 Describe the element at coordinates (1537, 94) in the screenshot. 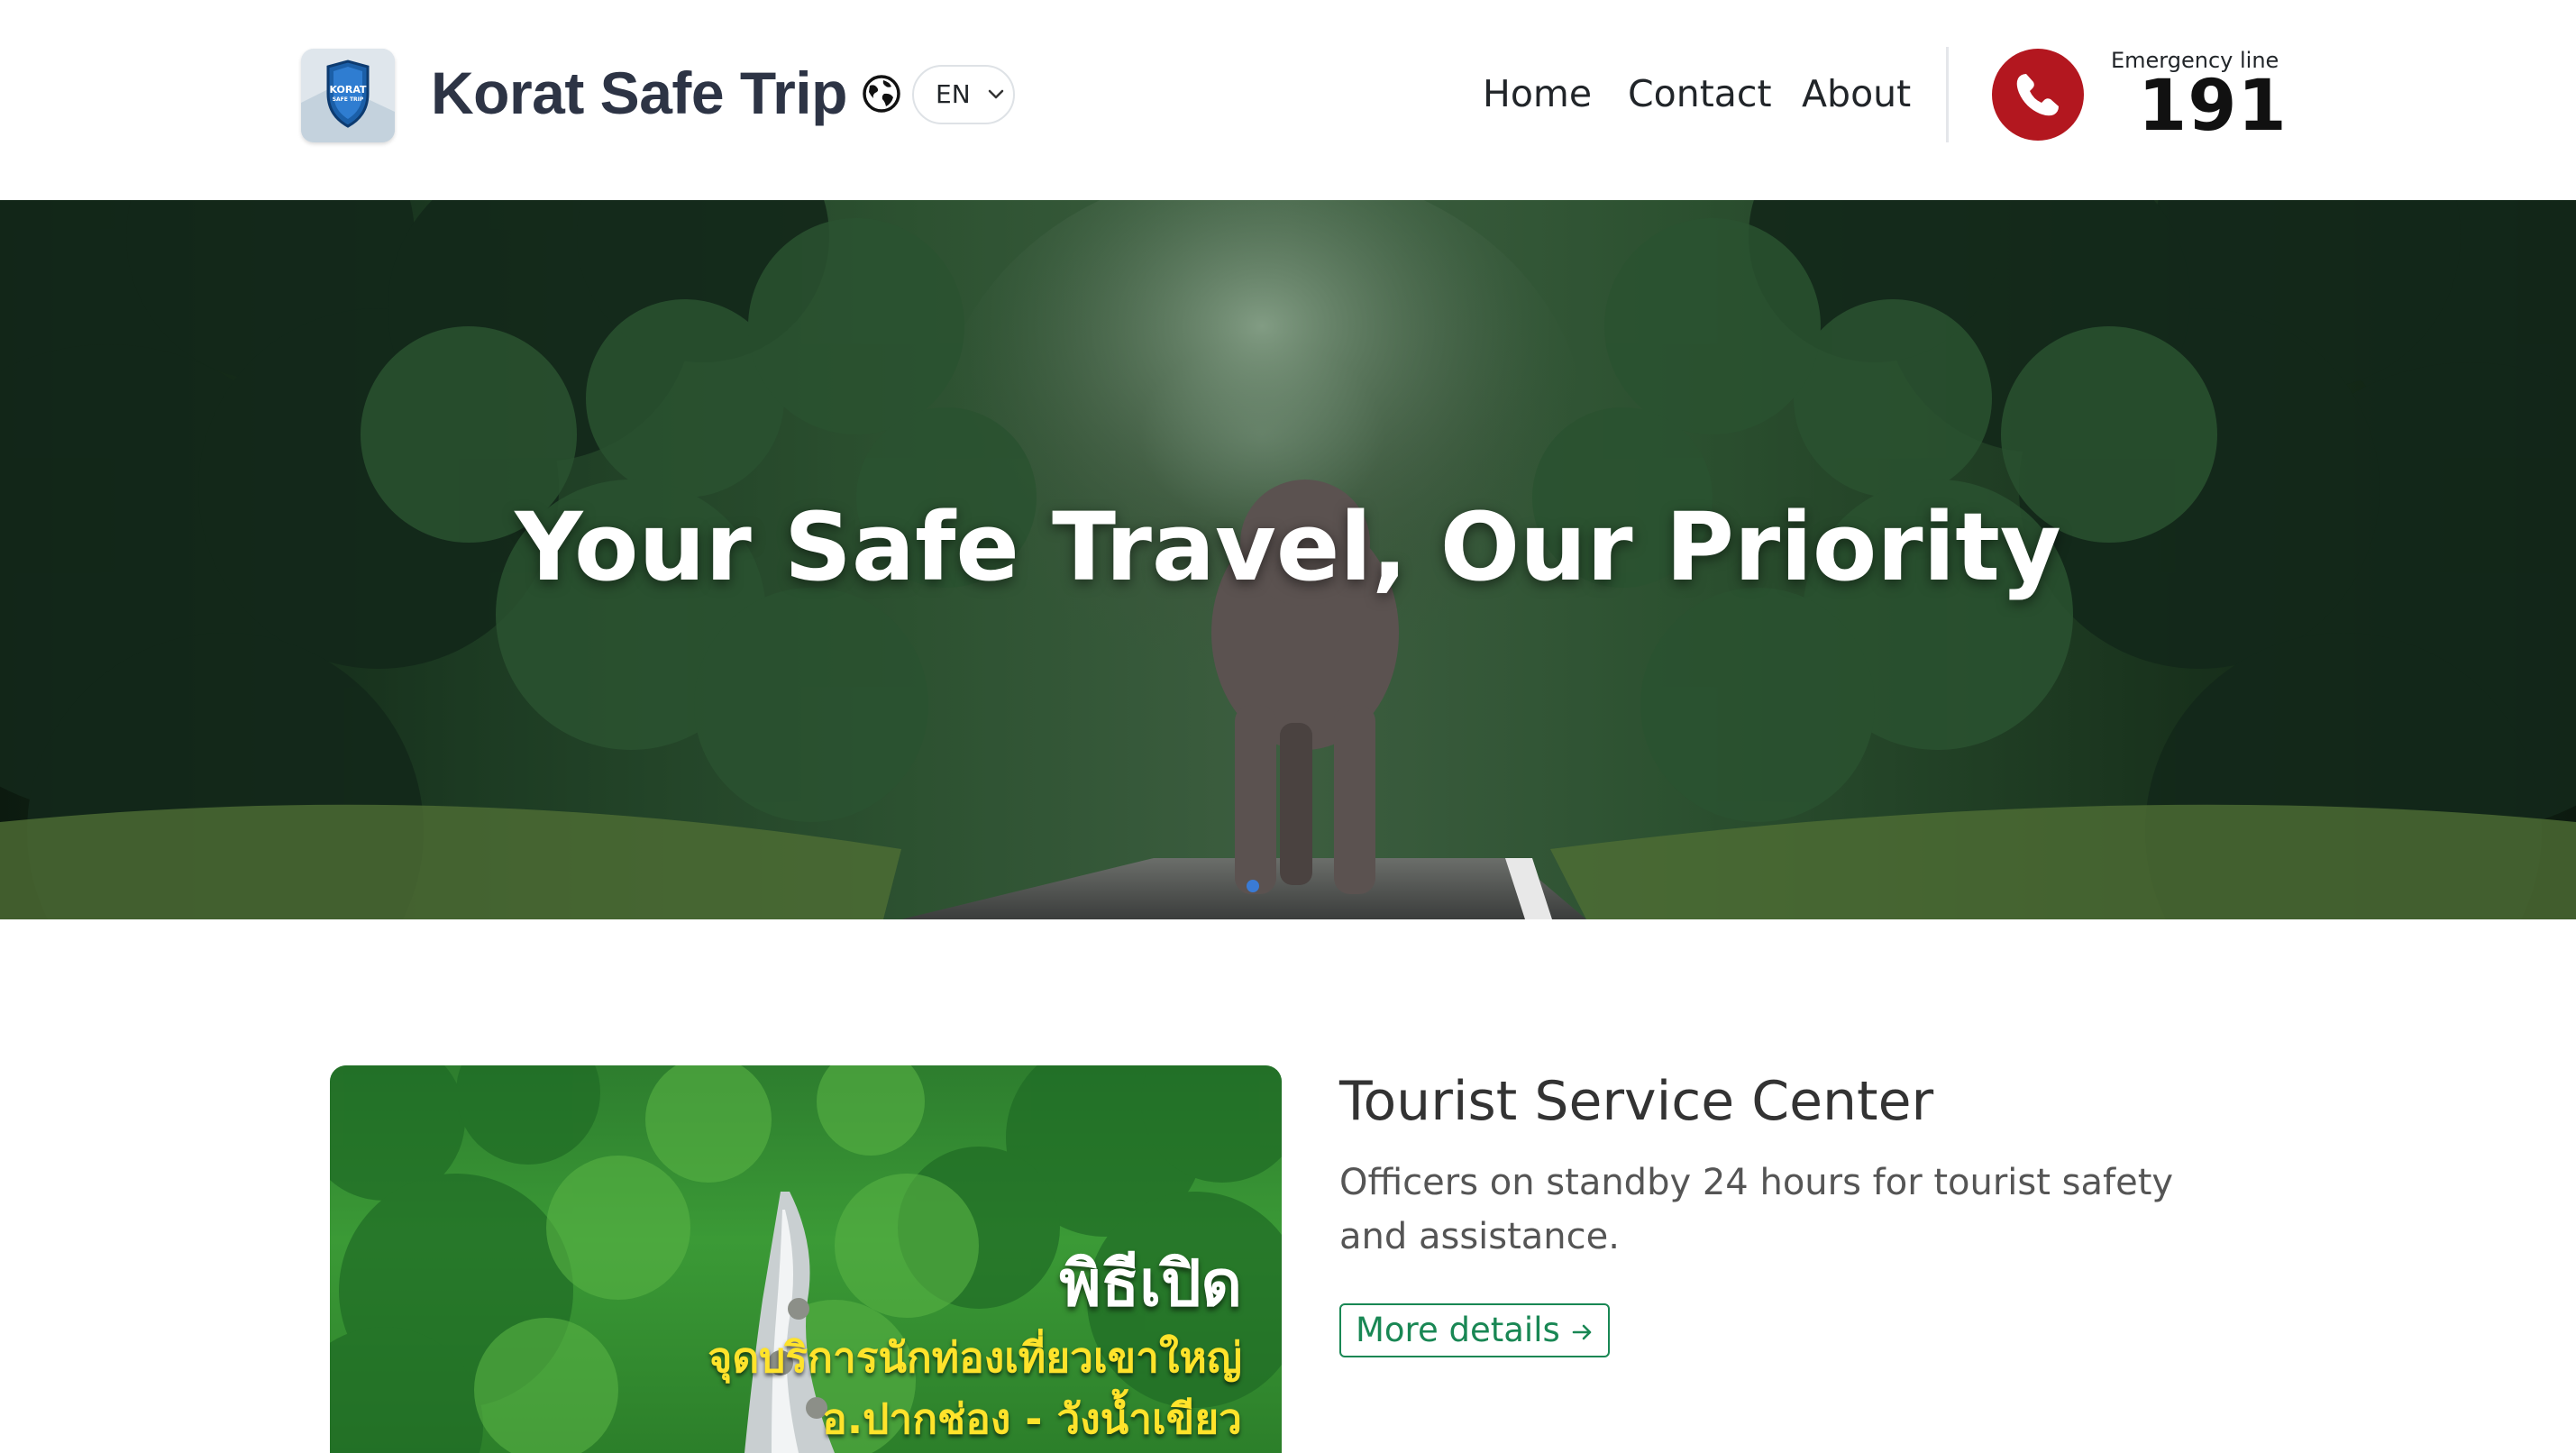

I see `nav-home: Home` at that location.